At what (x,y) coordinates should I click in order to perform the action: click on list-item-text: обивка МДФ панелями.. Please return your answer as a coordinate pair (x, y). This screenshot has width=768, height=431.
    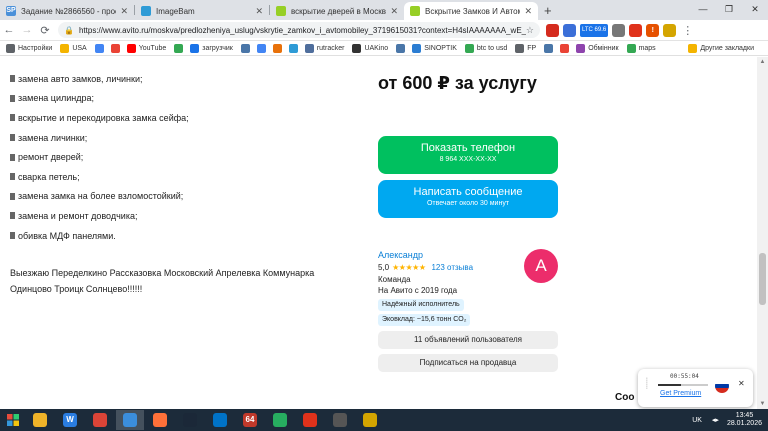
    Looking at the image, I should click on (67, 235).